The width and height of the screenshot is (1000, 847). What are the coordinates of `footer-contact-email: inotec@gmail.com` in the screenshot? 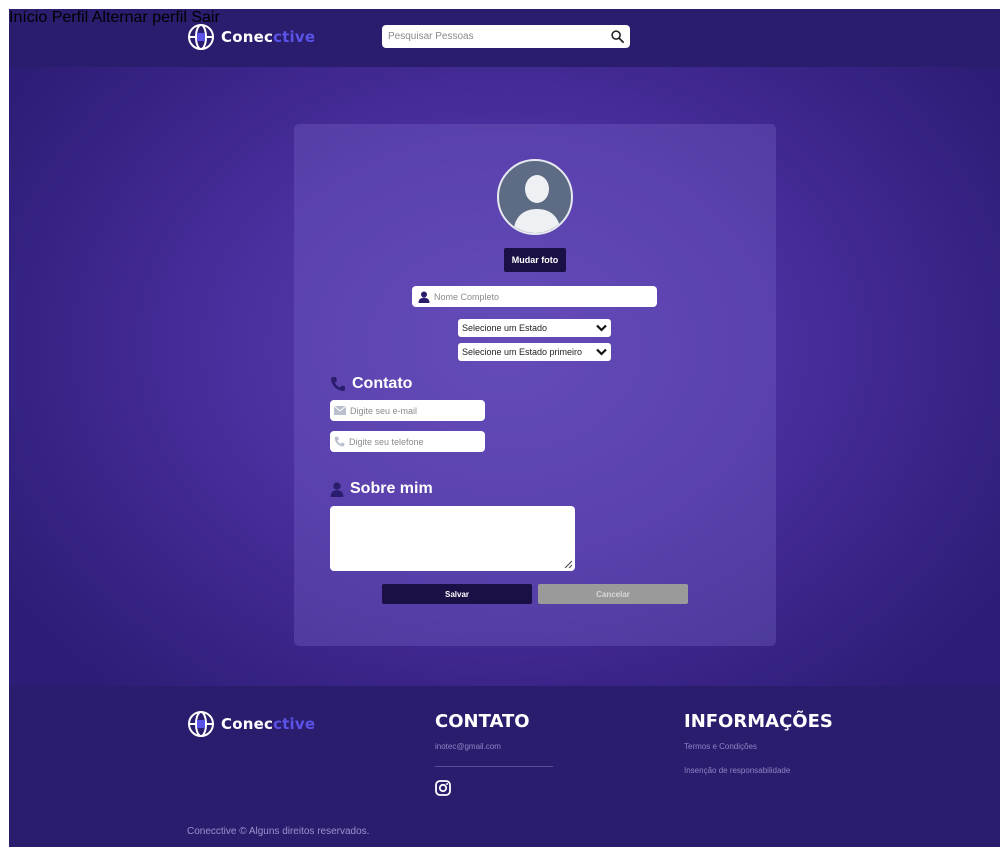 It's located at (468, 746).